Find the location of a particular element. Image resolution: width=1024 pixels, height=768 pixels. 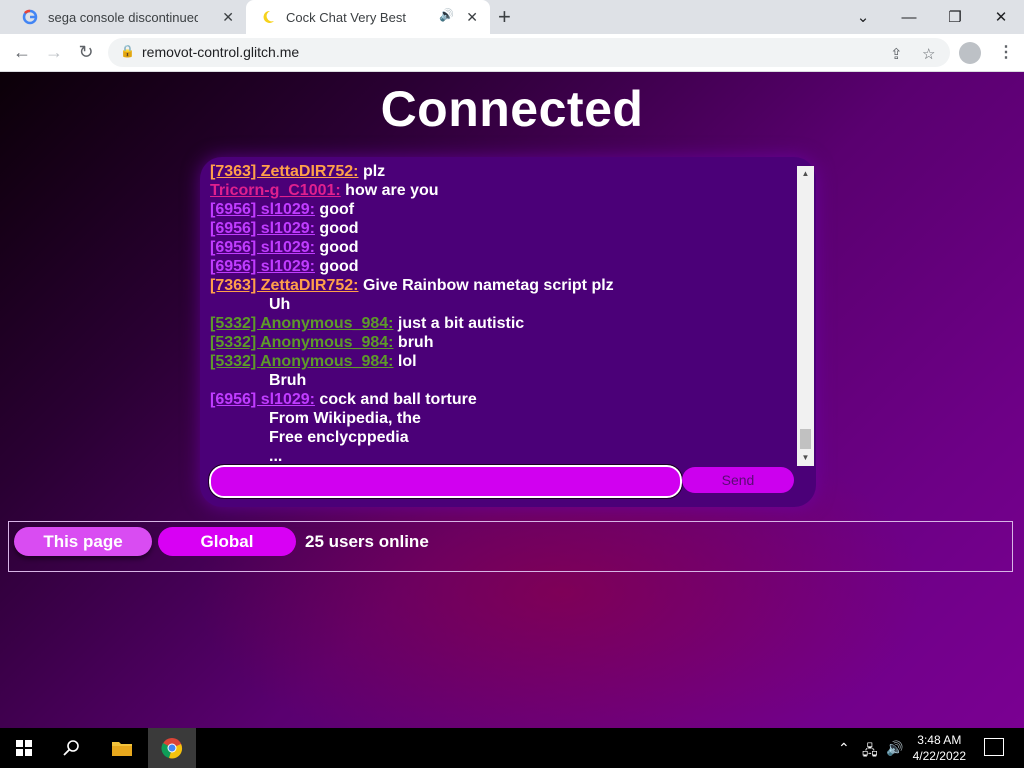

lock-icon: 🔒 is located at coordinates (127, 51).